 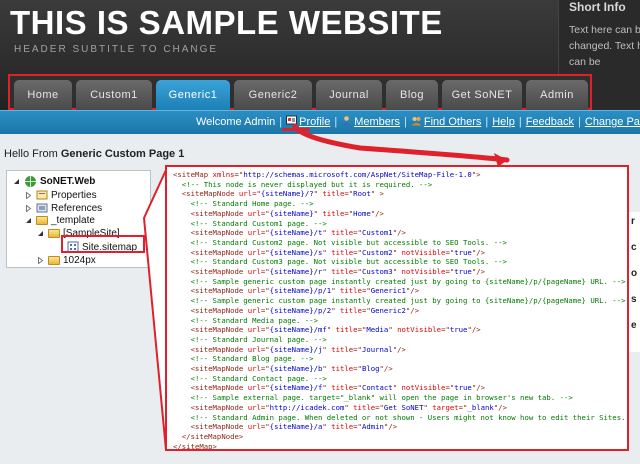 What do you see at coordinates (74, 195) in the screenshot?
I see `tree-label: Properties` at bounding box center [74, 195].